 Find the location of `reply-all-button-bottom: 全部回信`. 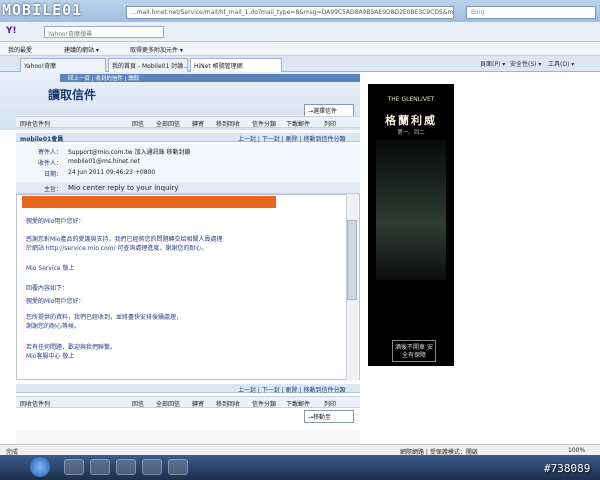

reply-all-button-bottom: 全部回信 is located at coordinates (168, 403).